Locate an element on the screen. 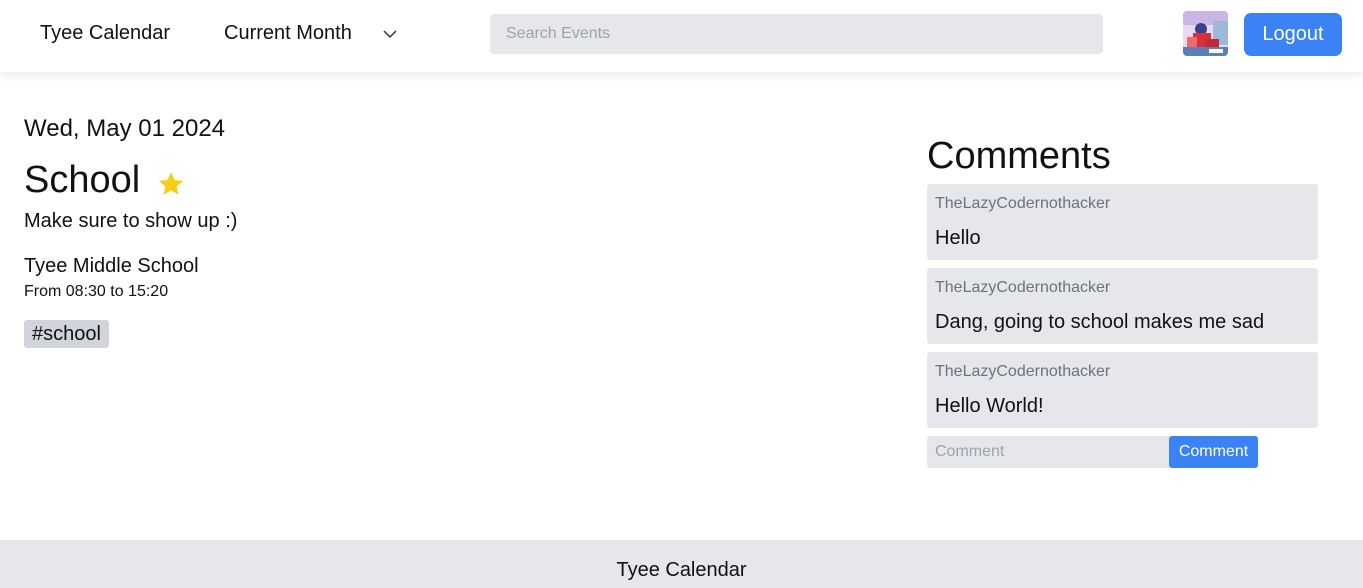 The image size is (1363, 588). avatar-image is located at coordinates (1205, 33).